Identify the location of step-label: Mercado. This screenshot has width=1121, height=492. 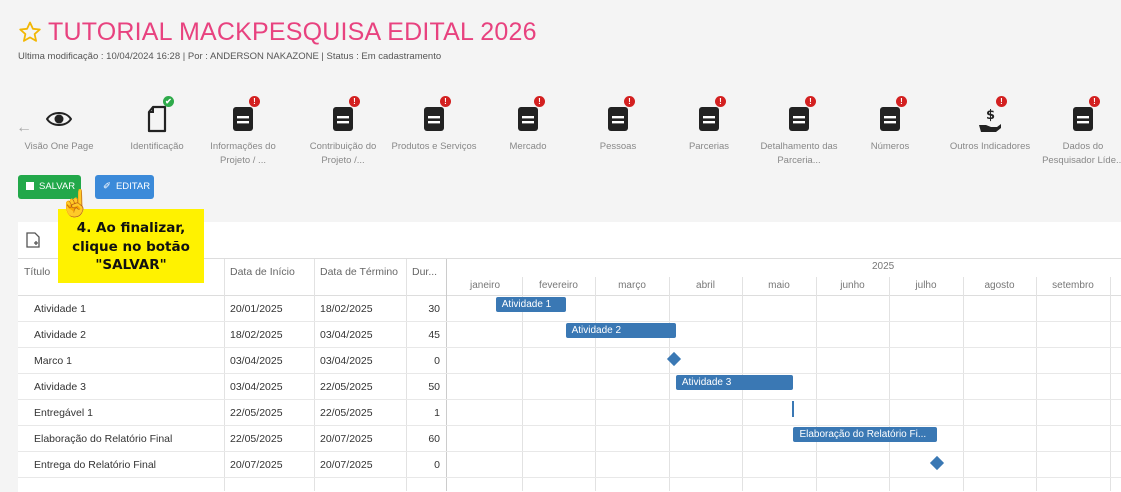
(528, 146).